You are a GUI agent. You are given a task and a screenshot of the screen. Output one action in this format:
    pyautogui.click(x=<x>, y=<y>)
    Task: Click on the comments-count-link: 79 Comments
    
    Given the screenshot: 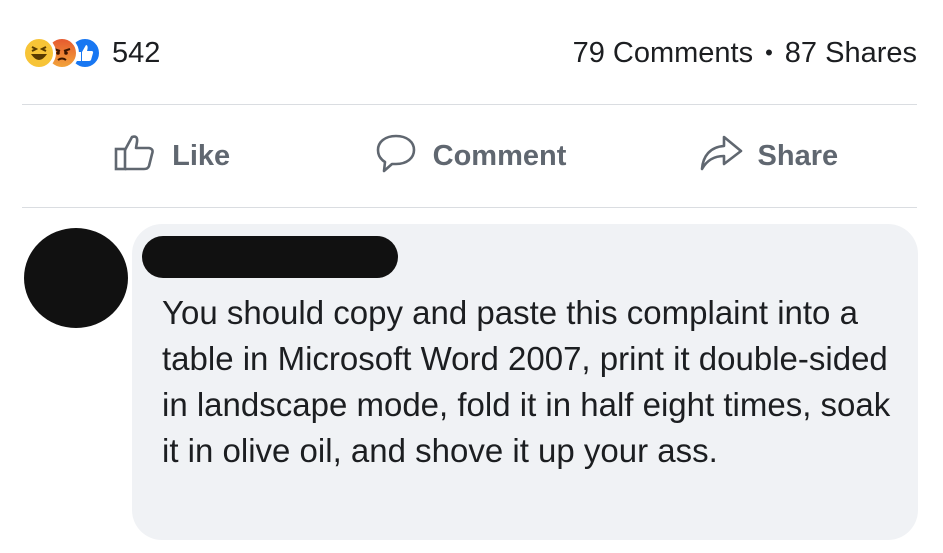 What is the action you would take?
    pyautogui.click(x=663, y=53)
    